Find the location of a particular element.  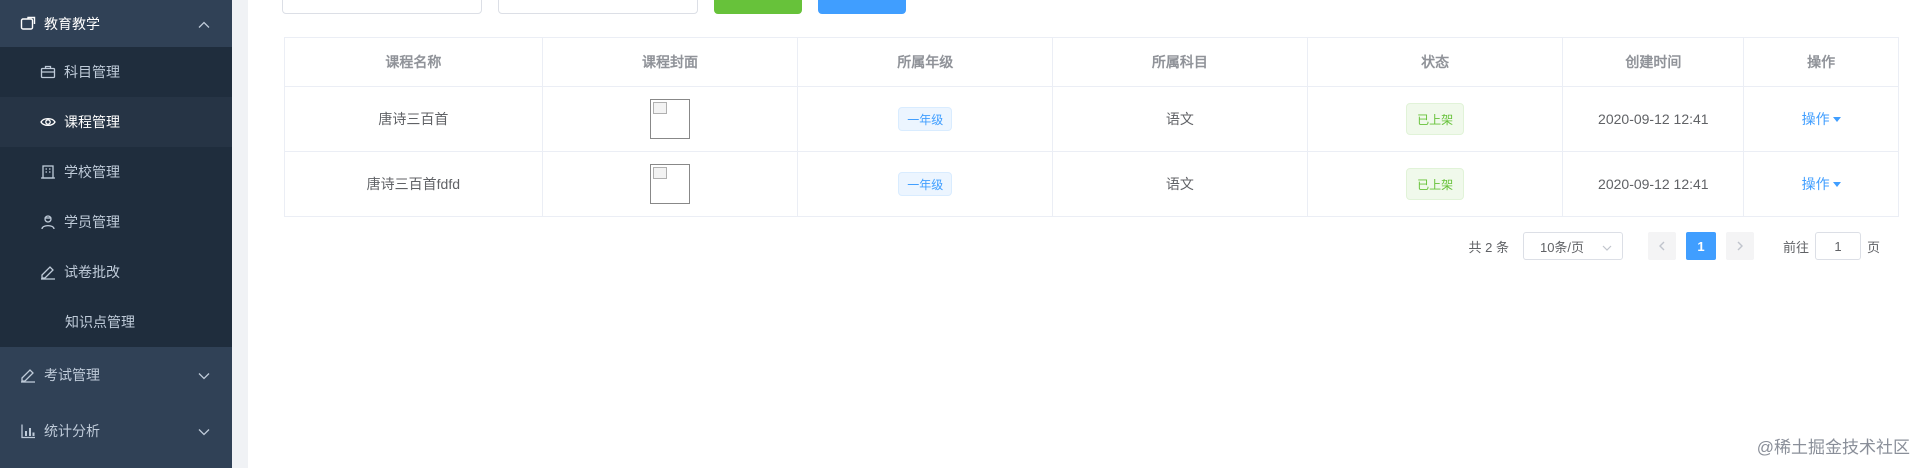

building-icon is located at coordinates (48, 172).